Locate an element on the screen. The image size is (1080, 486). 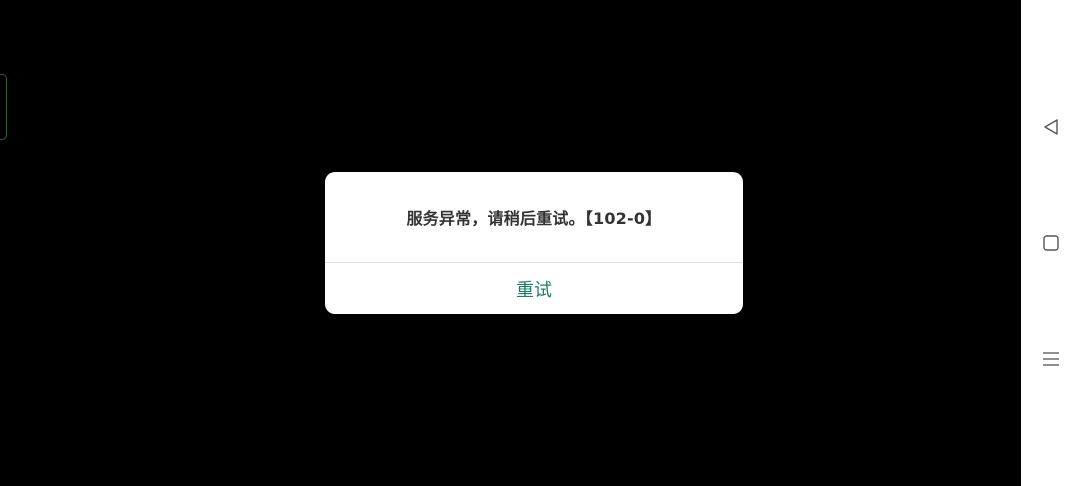
back-button is located at coordinates (1051, 127).